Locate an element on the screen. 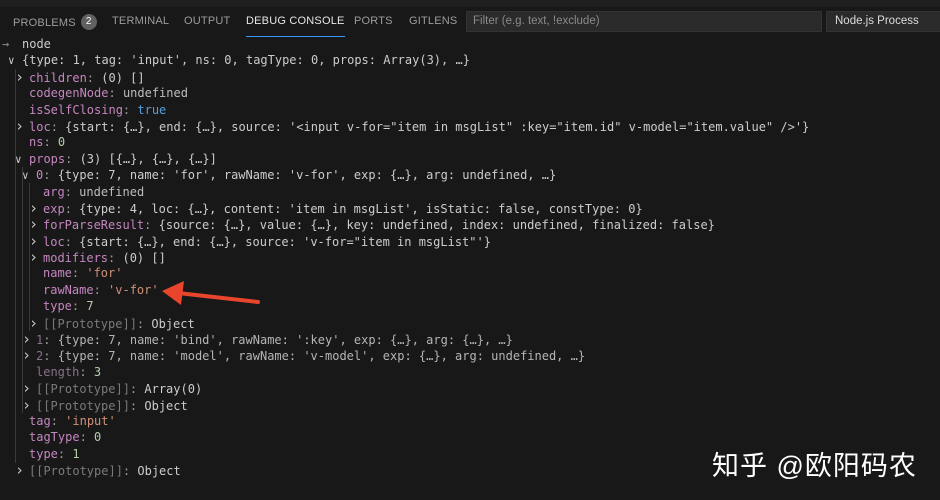 The width and height of the screenshot is (940, 500). annotation-arrow is located at coordinates (211, 293).